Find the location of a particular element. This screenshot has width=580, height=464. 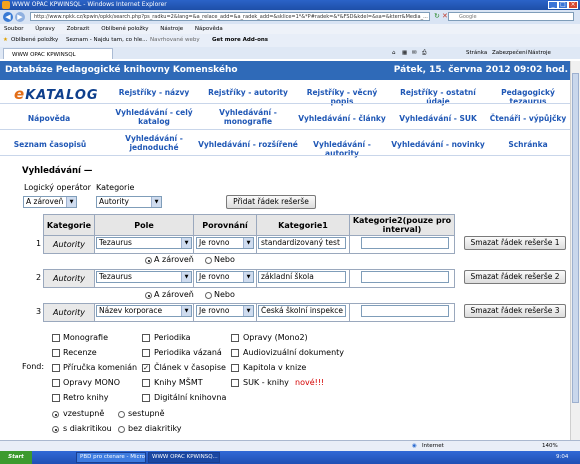

sort-desc-label: sestupně is located at coordinates (146, 413).